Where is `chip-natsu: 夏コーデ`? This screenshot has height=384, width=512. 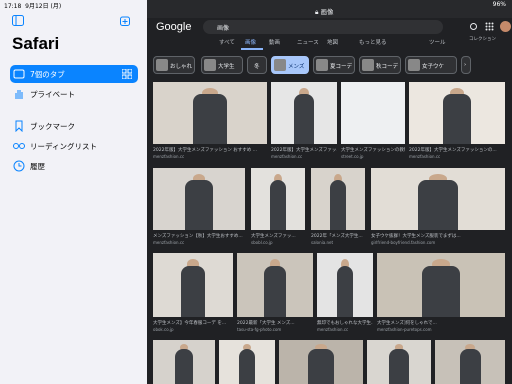 chip-natsu: 夏コーデ is located at coordinates (334, 65).